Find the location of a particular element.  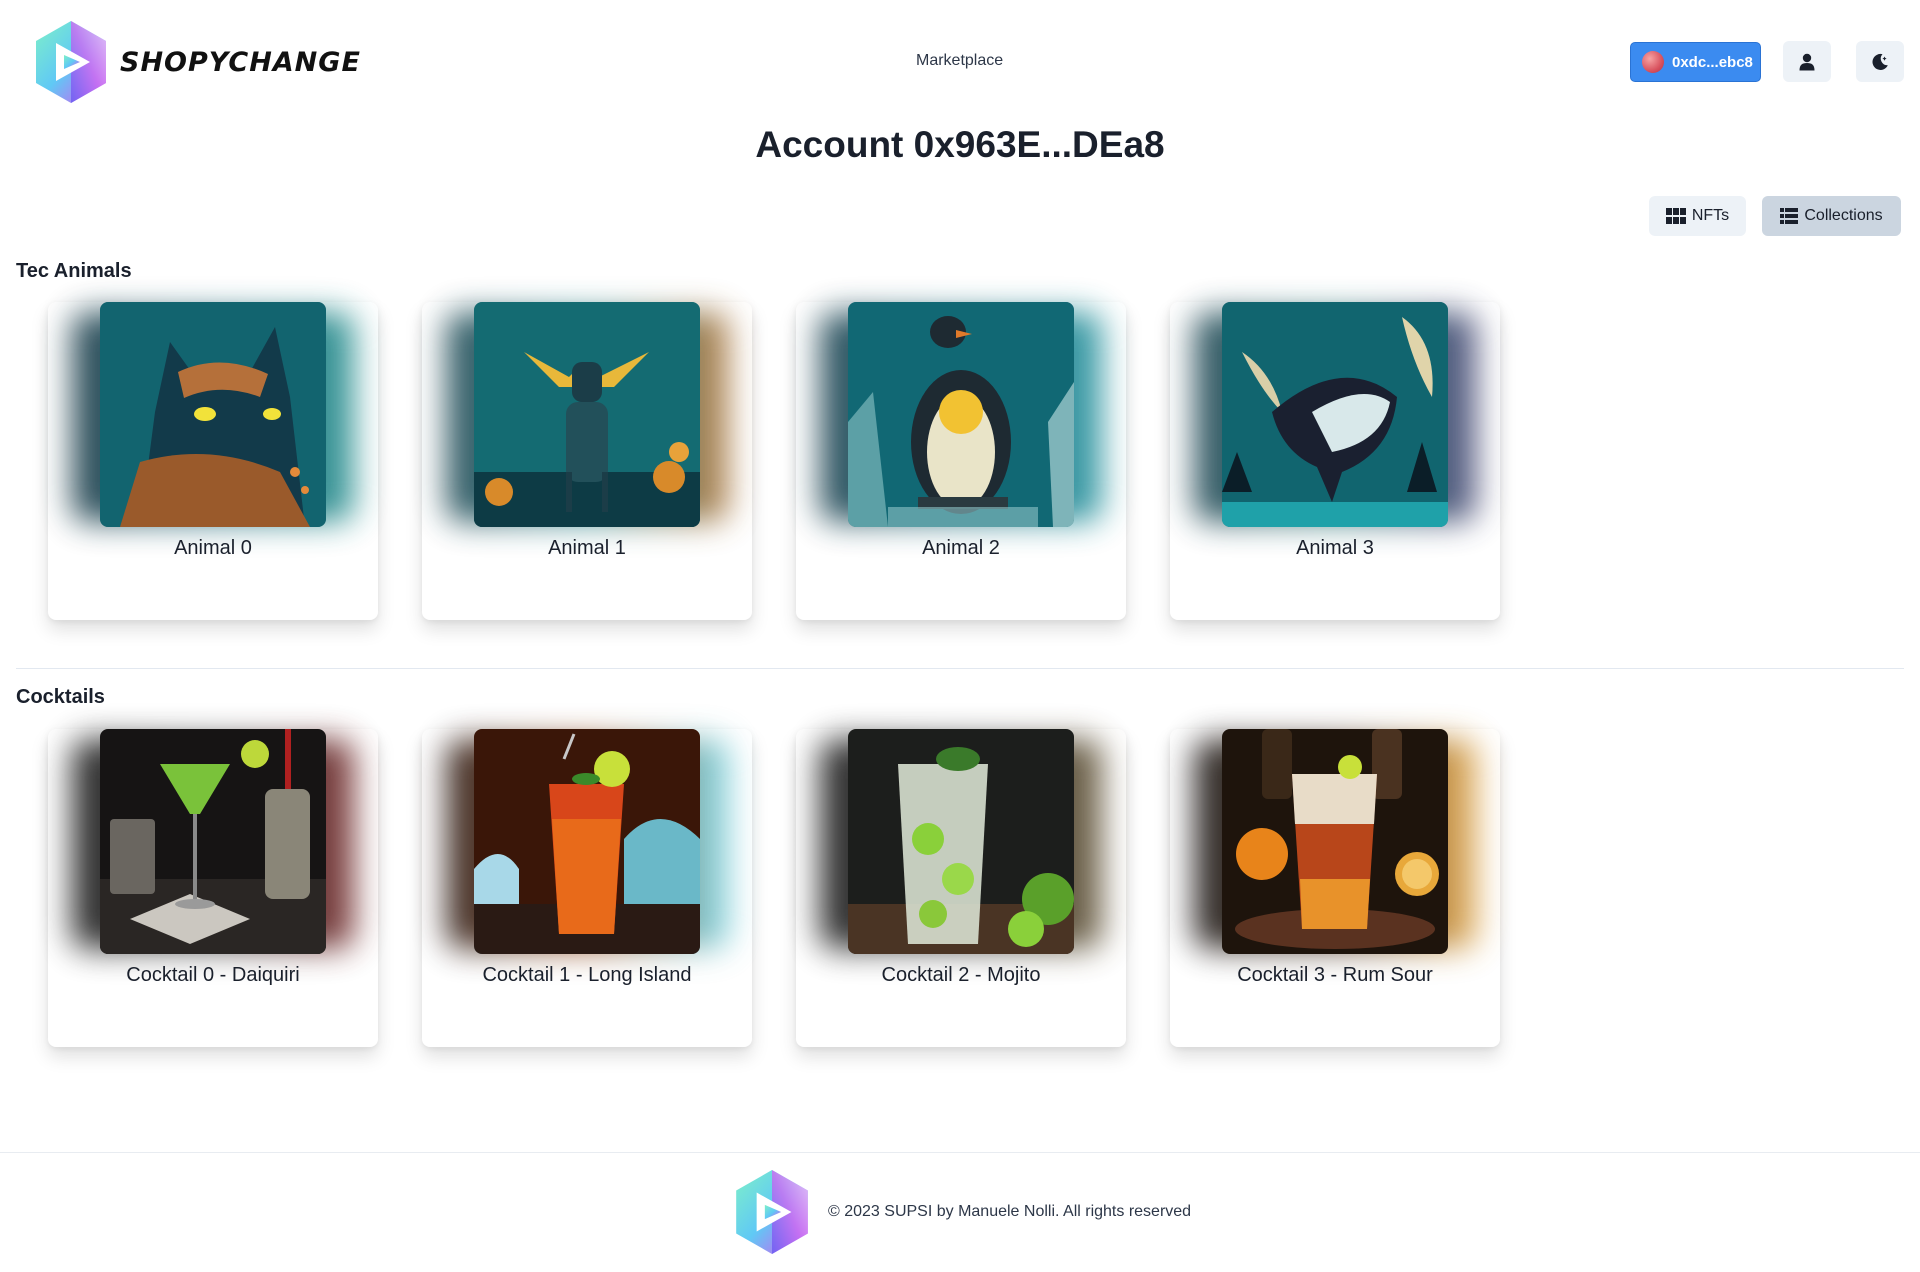

nav-link-marketplace: Marketplace is located at coordinates (959, 61).